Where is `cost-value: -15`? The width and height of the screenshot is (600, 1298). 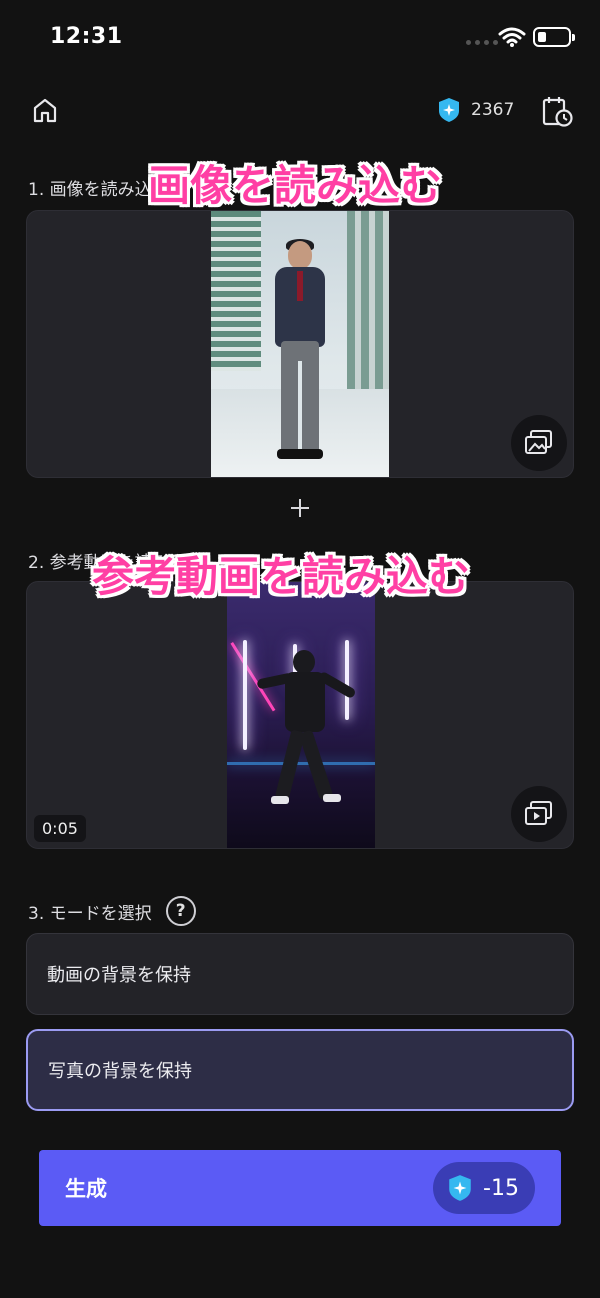 cost-value: -15 is located at coordinates (501, 1188).